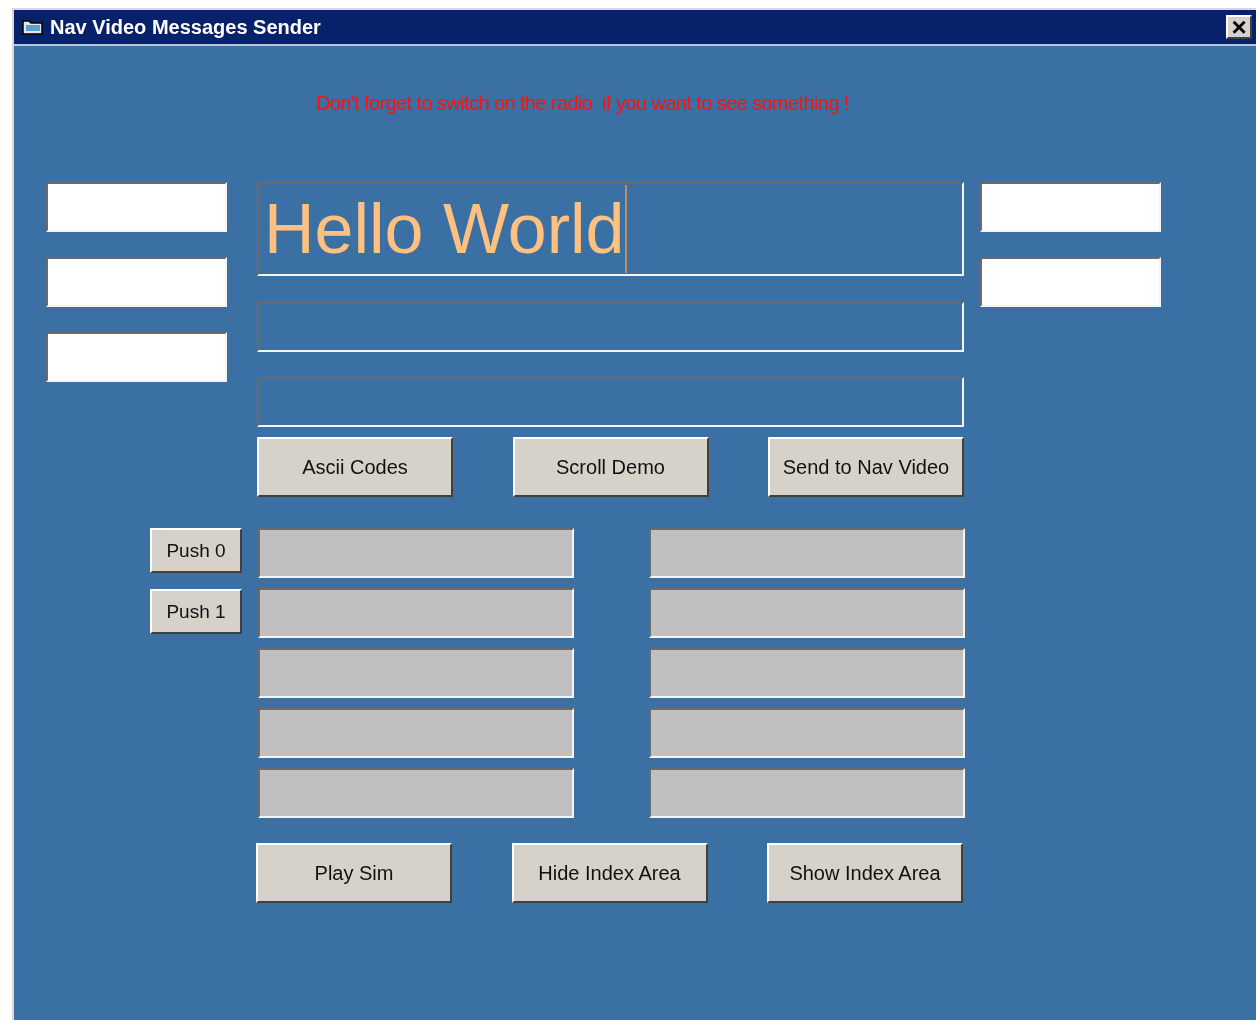 The image size is (1260, 1028). Describe the element at coordinates (196, 550) in the screenshot. I see `push-button: Push 0` at that location.